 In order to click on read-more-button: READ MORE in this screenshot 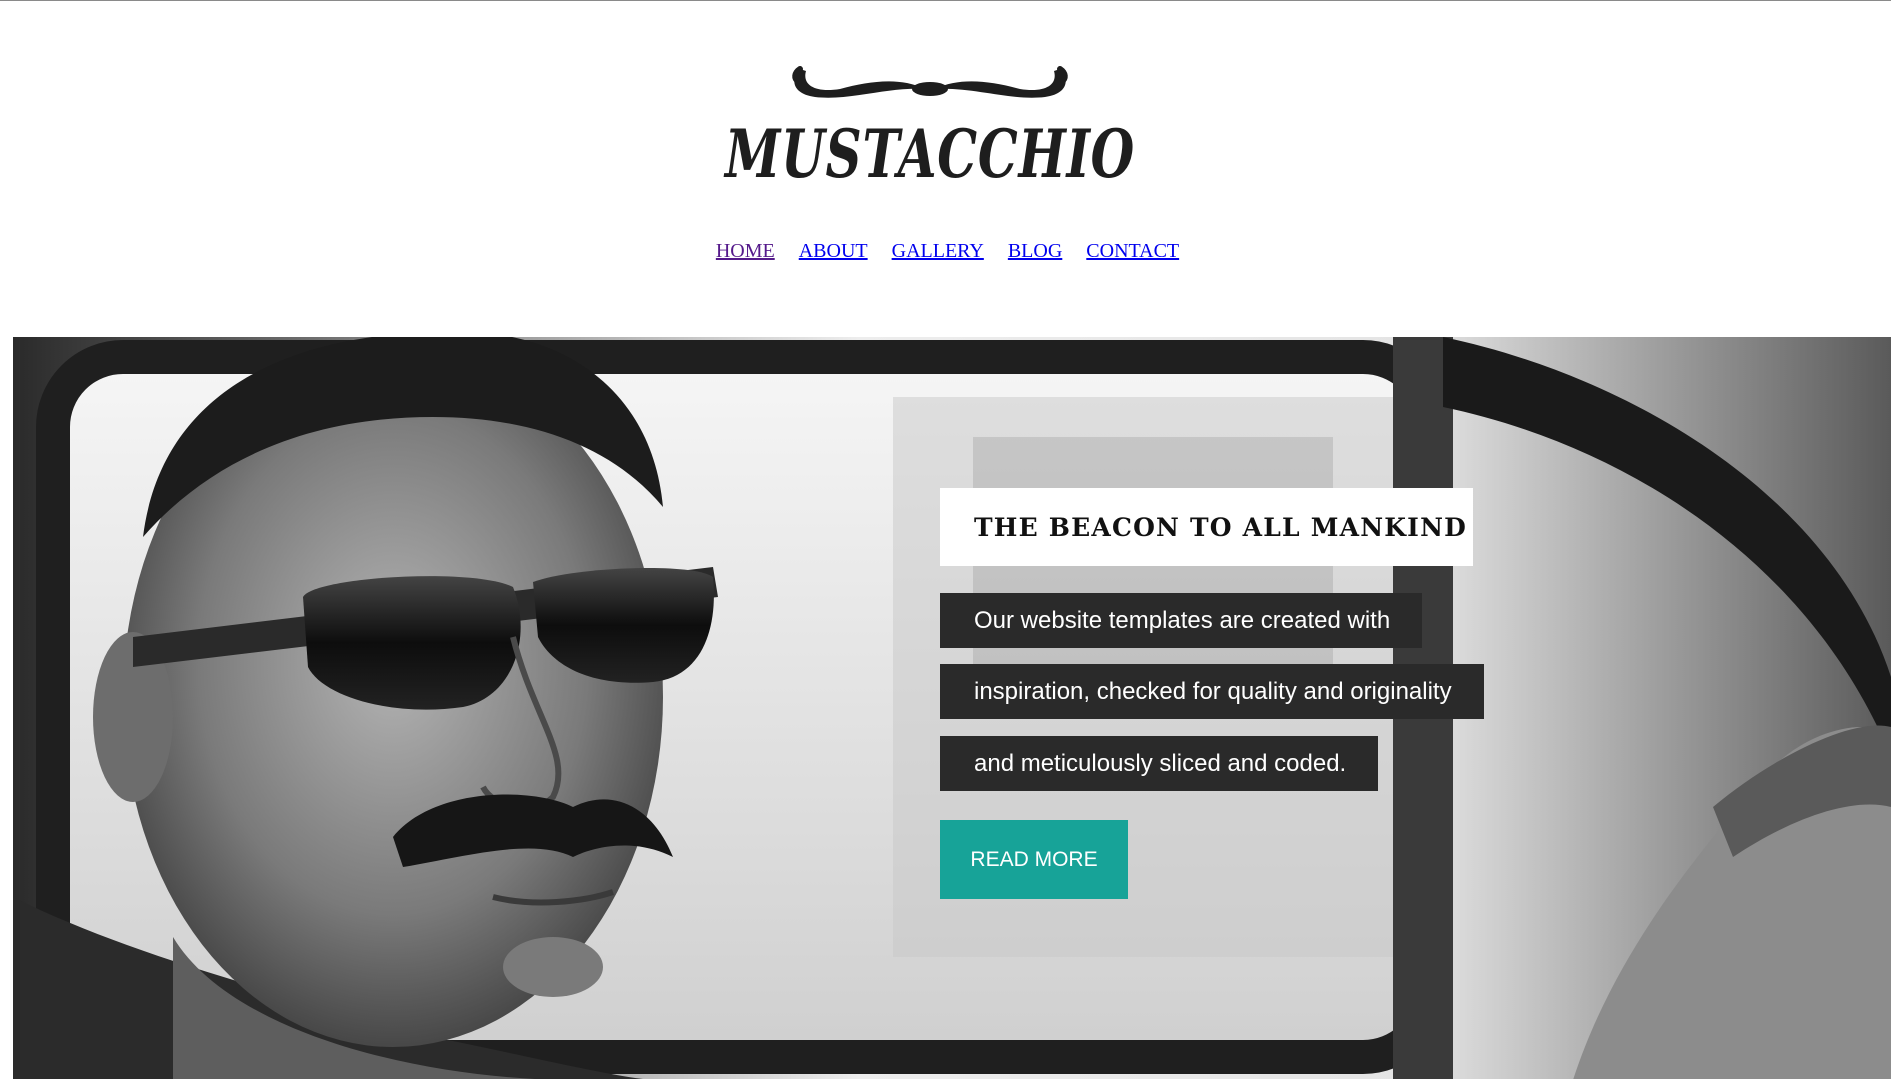, I will do `click(1034, 859)`.